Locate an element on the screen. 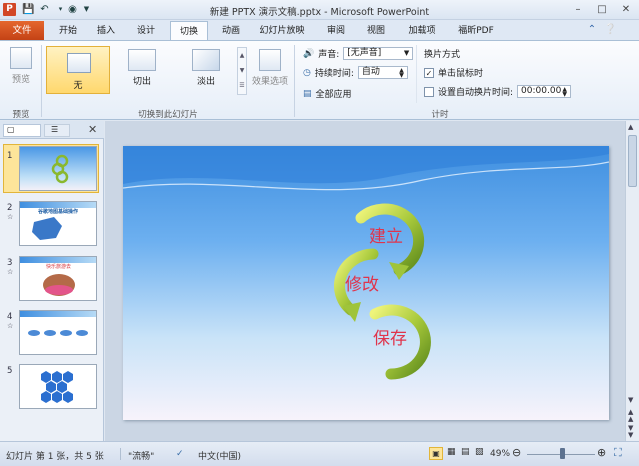 Image resolution: width=639 pixels, height=466 pixels. sound-row: 🔊 声音: [无声音] ▼ is located at coordinates (358, 53).